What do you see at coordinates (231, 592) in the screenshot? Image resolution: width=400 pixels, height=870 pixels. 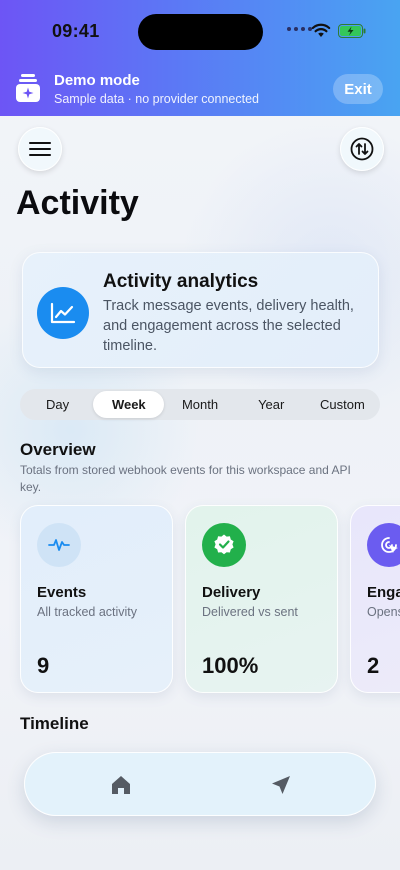 I see `metric-title: Delivery` at bounding box center [231, 592].